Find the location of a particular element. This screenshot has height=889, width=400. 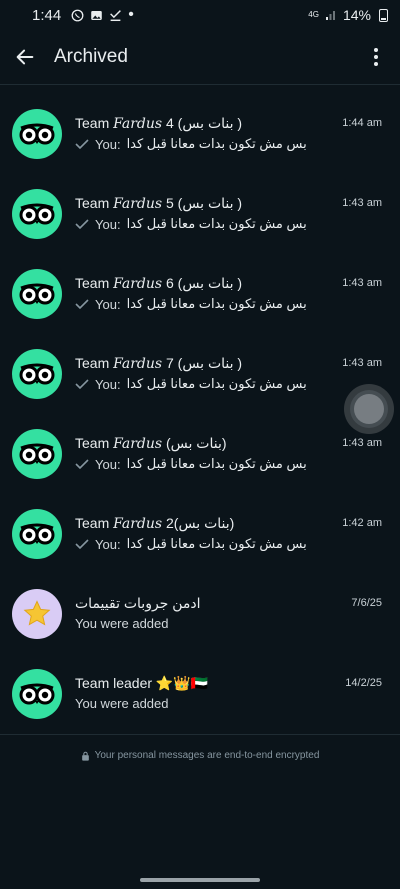

chat-name-suffix: 6 (بنات بس ) is located at coordinates (202, 283).